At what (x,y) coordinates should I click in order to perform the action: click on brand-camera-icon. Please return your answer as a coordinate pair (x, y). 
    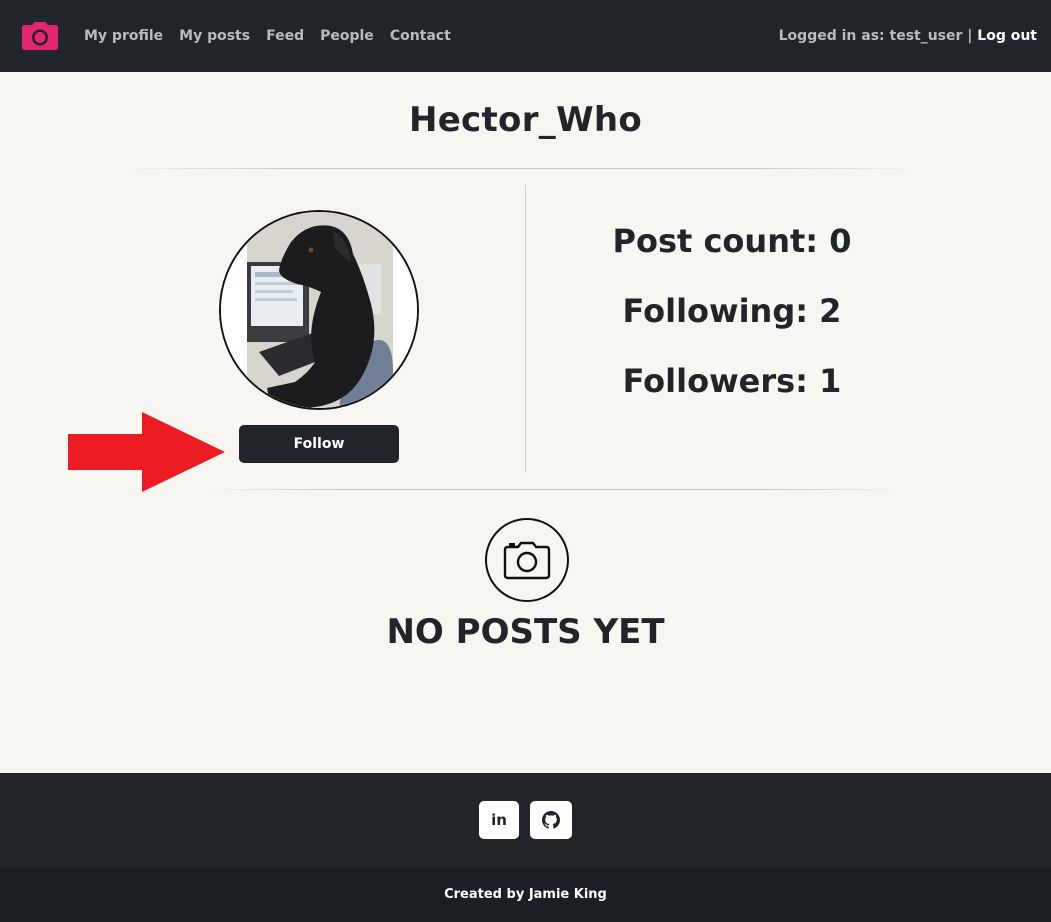
    Looking at the image, I should click on (40, 36).